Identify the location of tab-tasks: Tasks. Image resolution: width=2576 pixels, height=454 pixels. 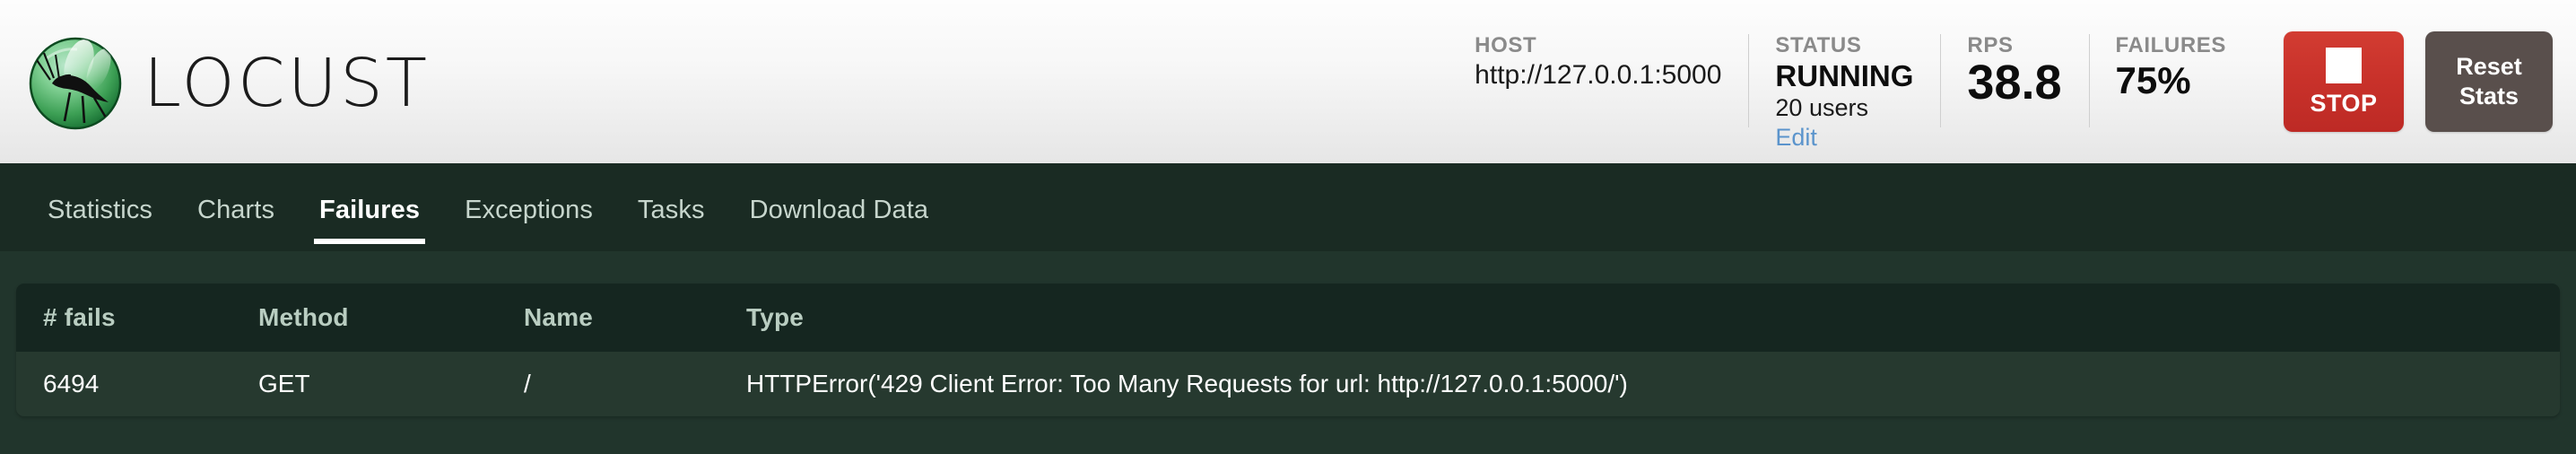
(671, 207).